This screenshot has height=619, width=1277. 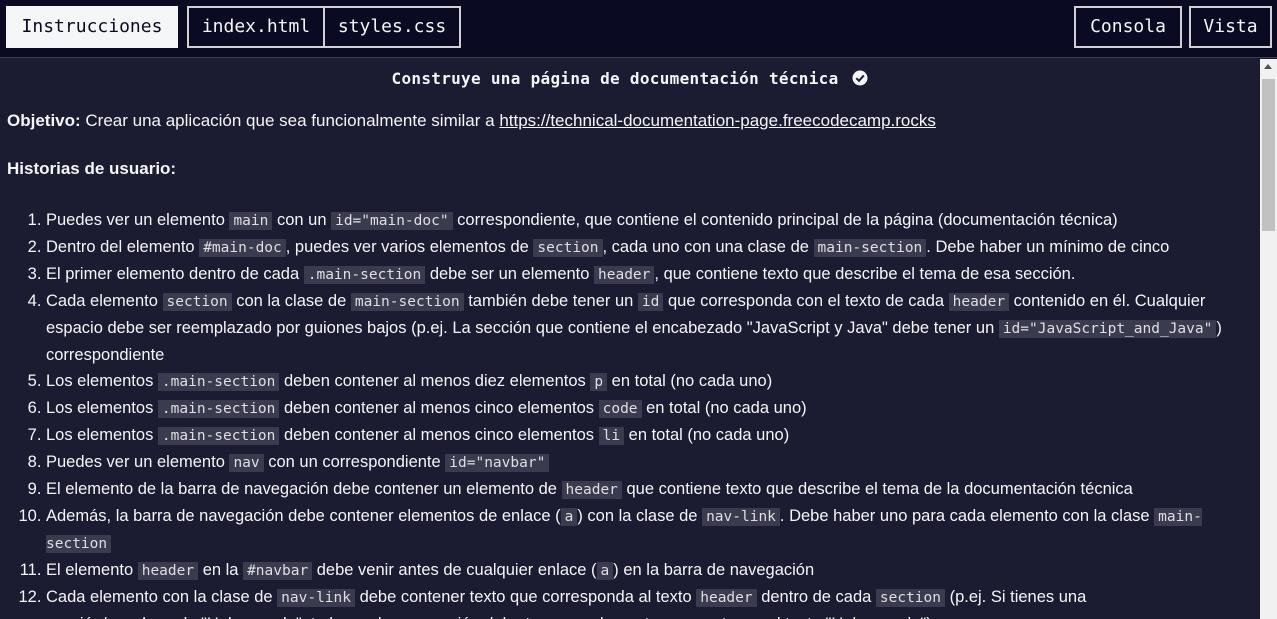 I want to click on inline-code: id="JavaScript_and_Java", so click(x=1107, y=329).